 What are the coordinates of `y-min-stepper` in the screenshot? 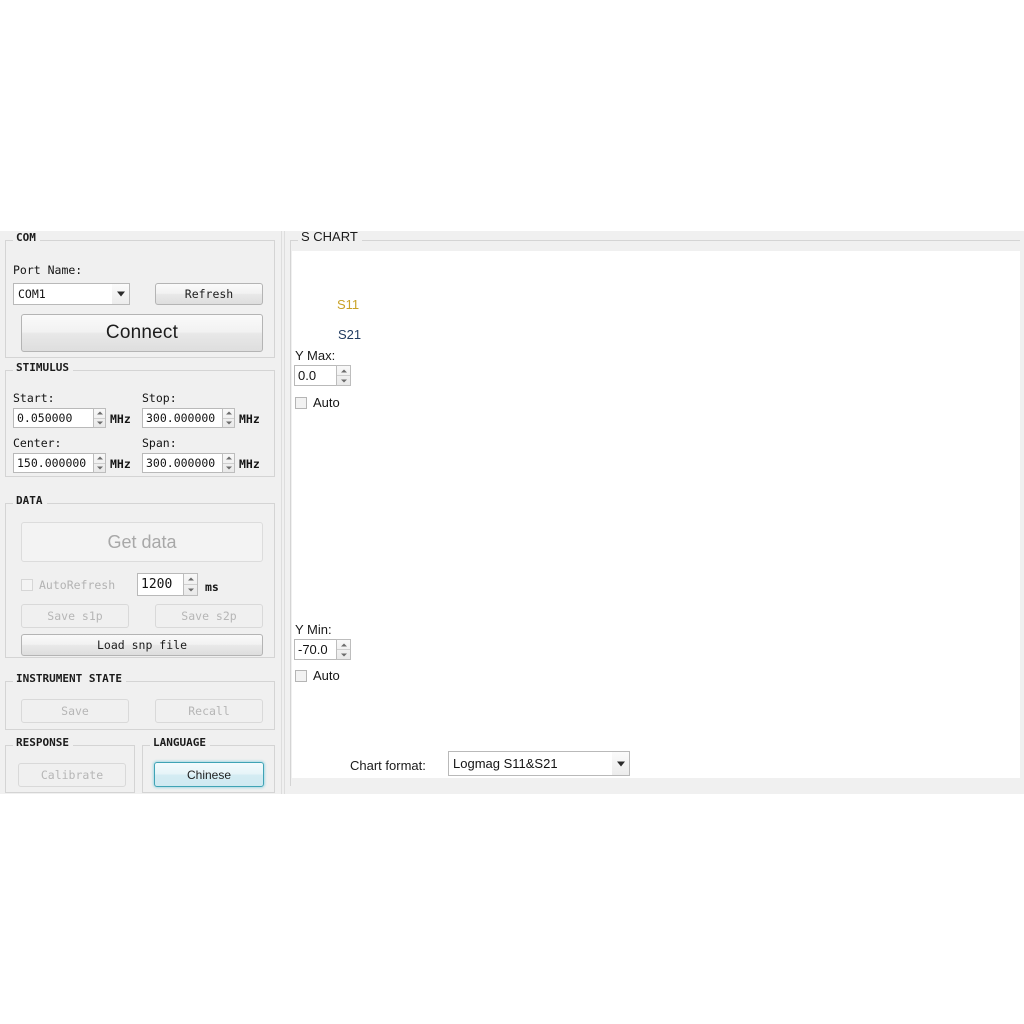 It's located at (343, 649).